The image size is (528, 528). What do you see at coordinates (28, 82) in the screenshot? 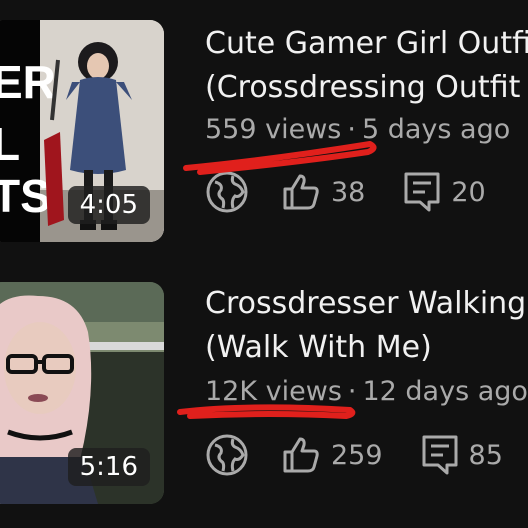
I see `thumb-text: ER` at bounding box center [28, 82].